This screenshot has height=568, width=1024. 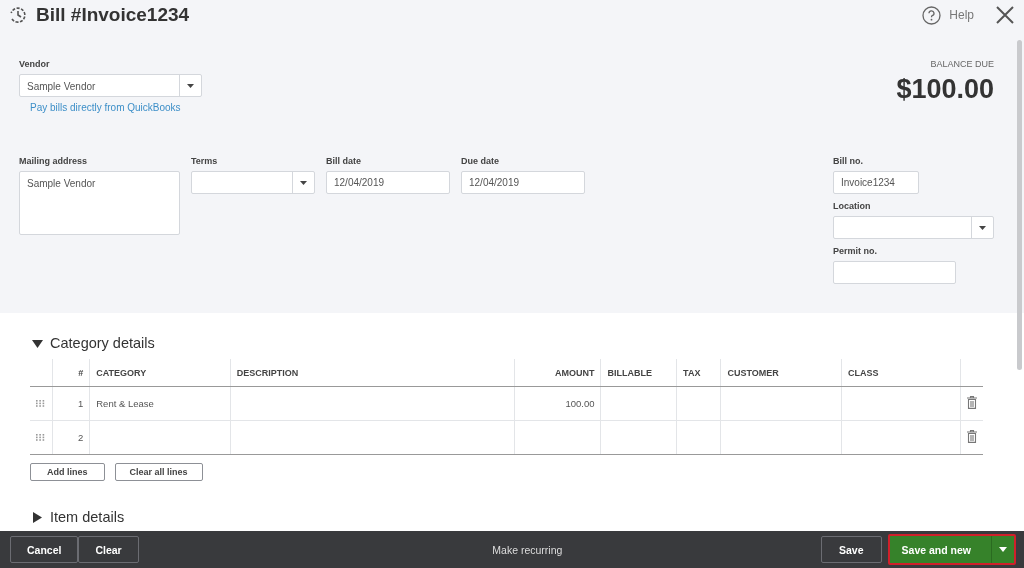 What do you see at coordinates (698, 373) in the screenshot?
I see `column-header: TAX` at bounding box center [698, 373].